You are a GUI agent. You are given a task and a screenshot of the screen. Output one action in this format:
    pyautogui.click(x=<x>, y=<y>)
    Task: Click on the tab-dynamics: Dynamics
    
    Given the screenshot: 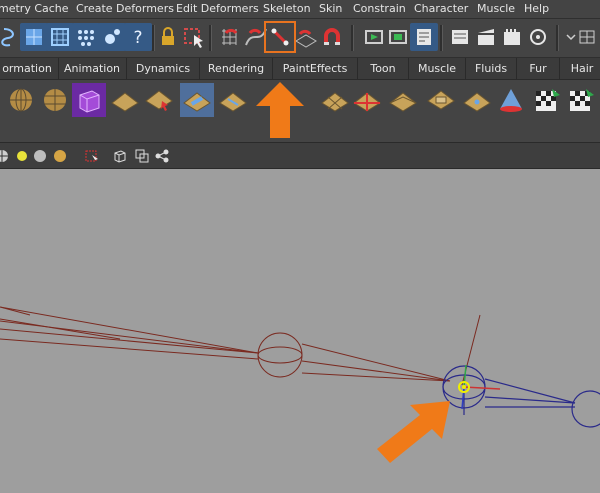 What is the action you would take?
    pyautogui.click(x=163, y=68)
    